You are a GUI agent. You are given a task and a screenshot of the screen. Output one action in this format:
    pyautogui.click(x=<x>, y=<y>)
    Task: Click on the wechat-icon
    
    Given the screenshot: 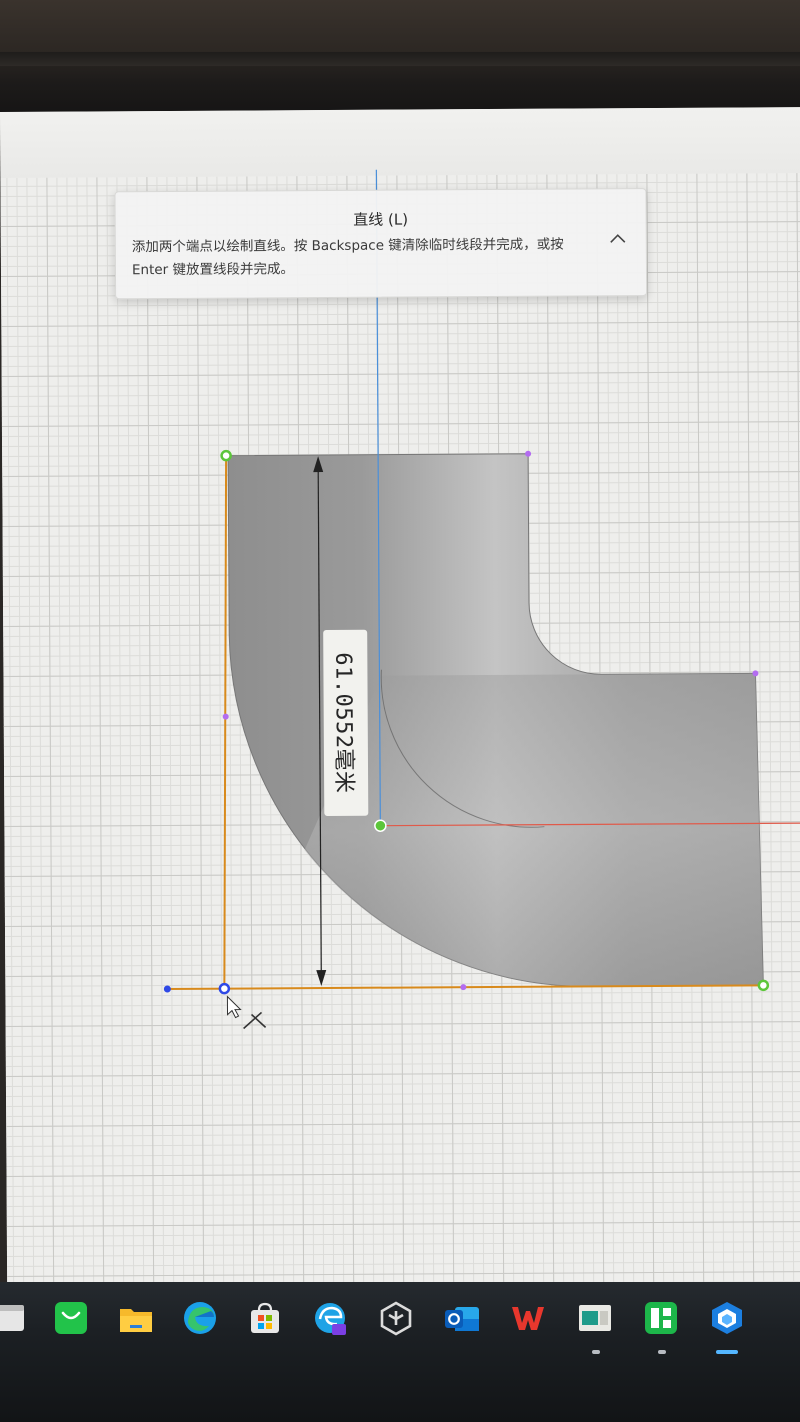 What is the action you would take?
    pyautogui.click(x=71, y=1318)
    